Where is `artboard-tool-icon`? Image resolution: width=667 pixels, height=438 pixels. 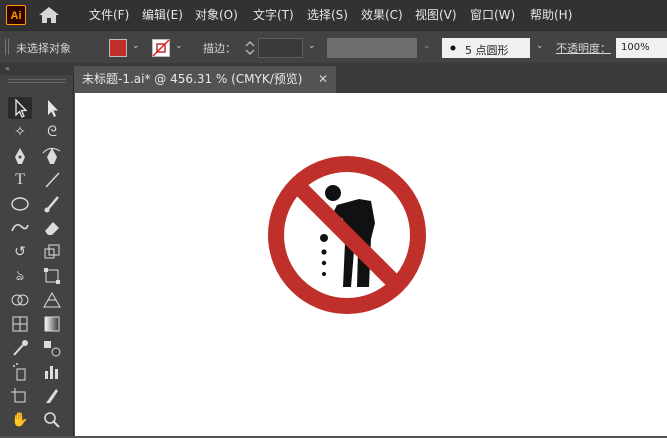
artboard-tool-icon is located at coordinates (20, 396).